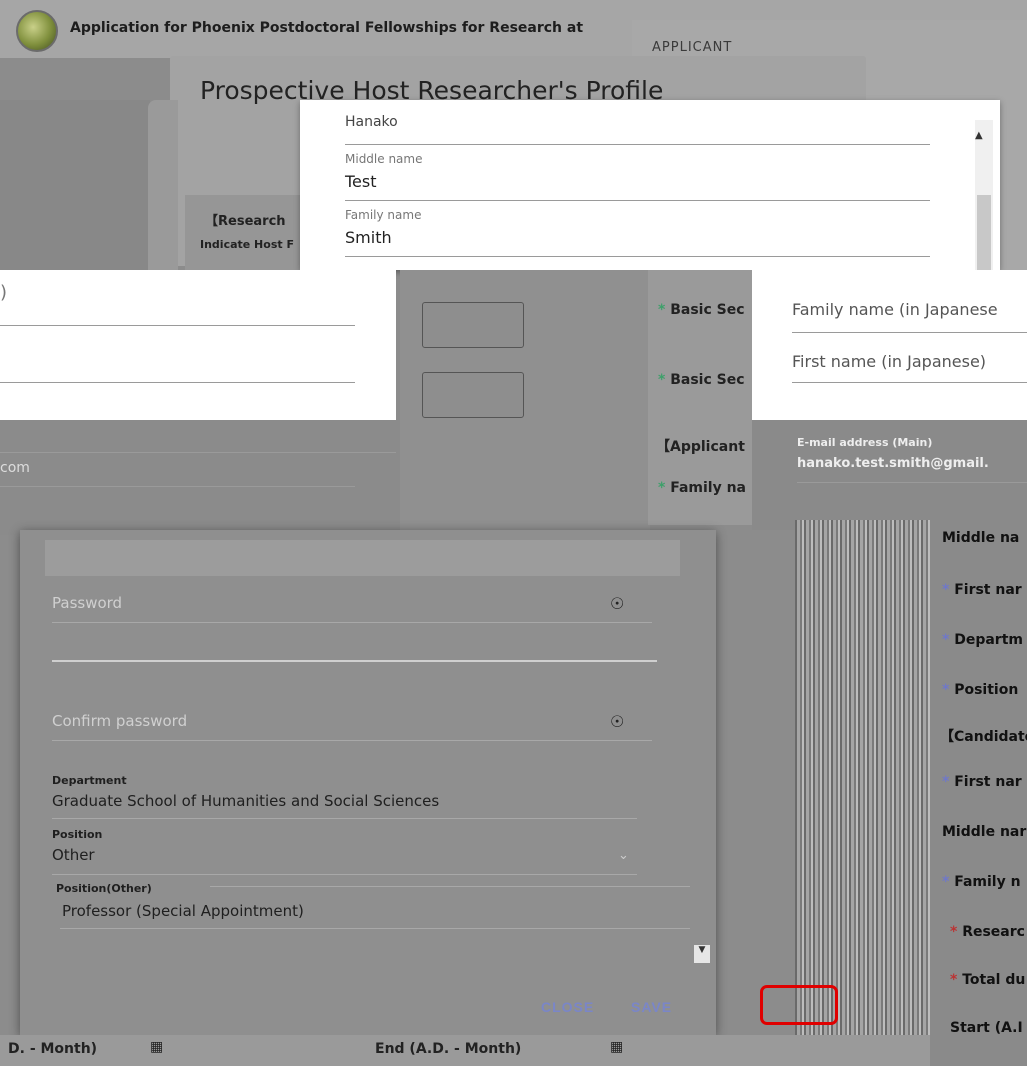 Image resolution: width=1027 pixels, height=1066 pixels. Describe the element at coordinates (104, 888) in the screenshot. I see `position-other-label: Position(Other)` at that location.